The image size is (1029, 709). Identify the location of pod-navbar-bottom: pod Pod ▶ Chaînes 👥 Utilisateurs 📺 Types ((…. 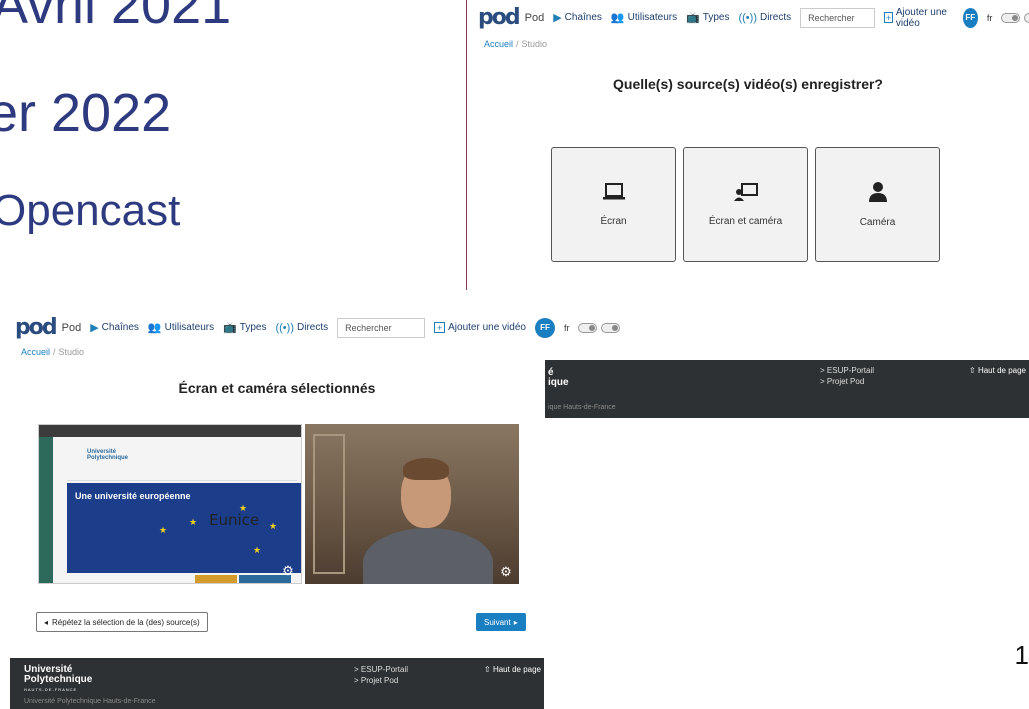
(318, 327).